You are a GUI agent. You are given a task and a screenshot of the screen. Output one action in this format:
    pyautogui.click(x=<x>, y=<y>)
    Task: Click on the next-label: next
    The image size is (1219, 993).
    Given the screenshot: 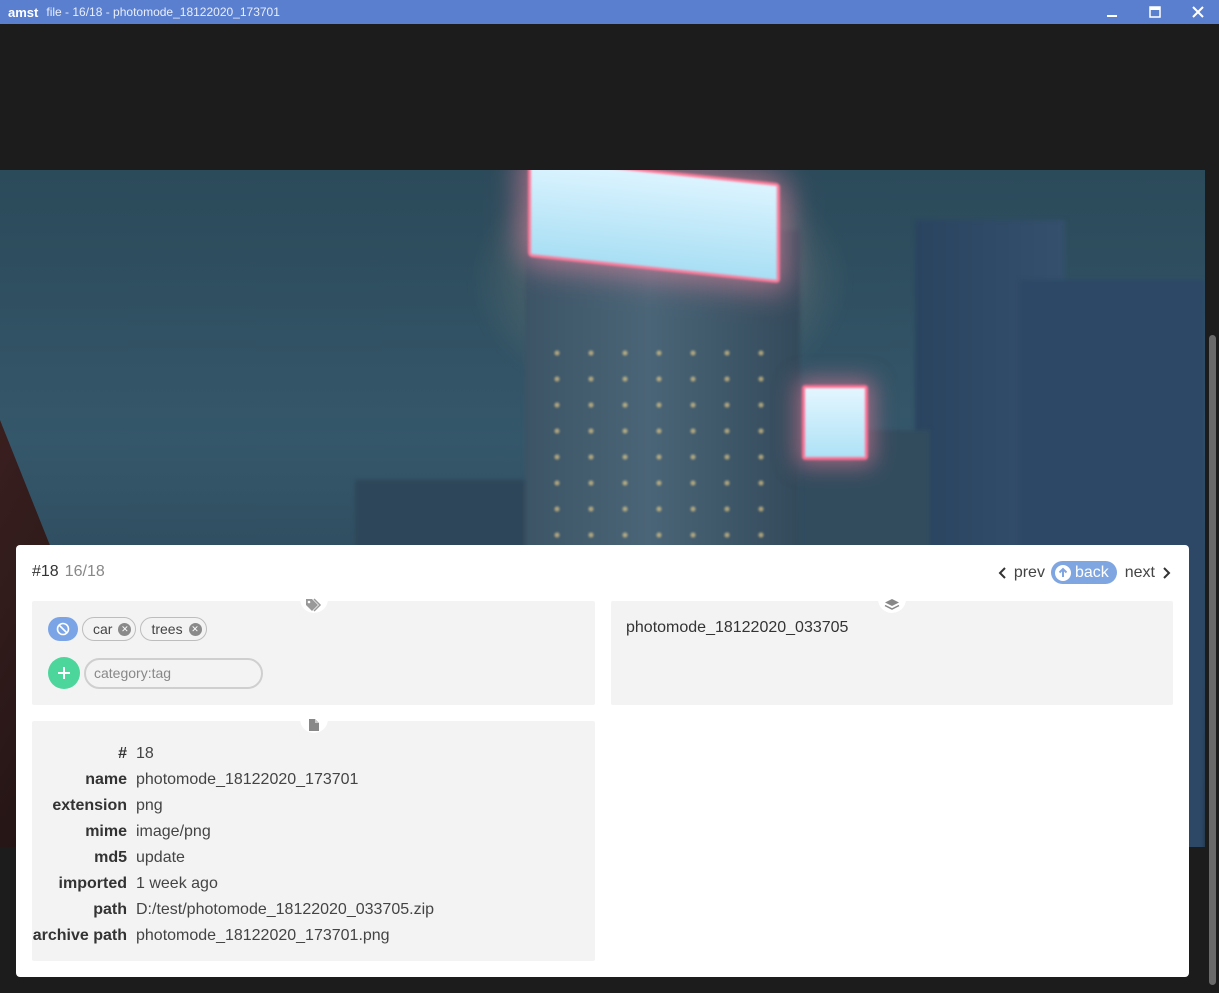 What is the action you would take?
    pyautogui.click(x=1139, y=572)
    